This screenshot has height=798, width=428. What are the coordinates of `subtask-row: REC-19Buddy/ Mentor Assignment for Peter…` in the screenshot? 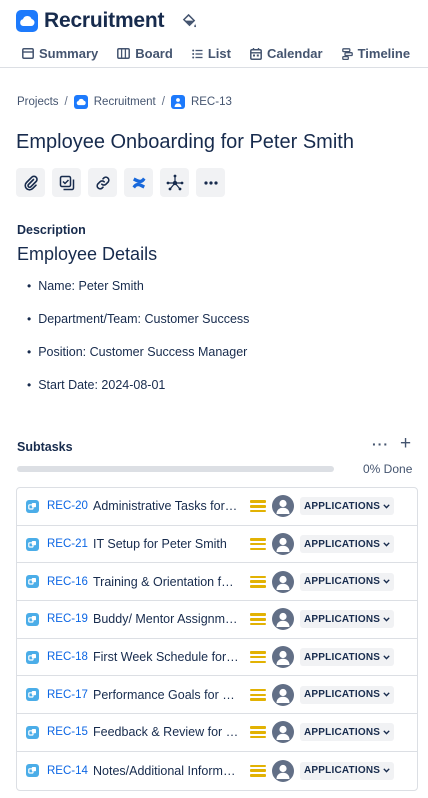 It's located at (217, 620).